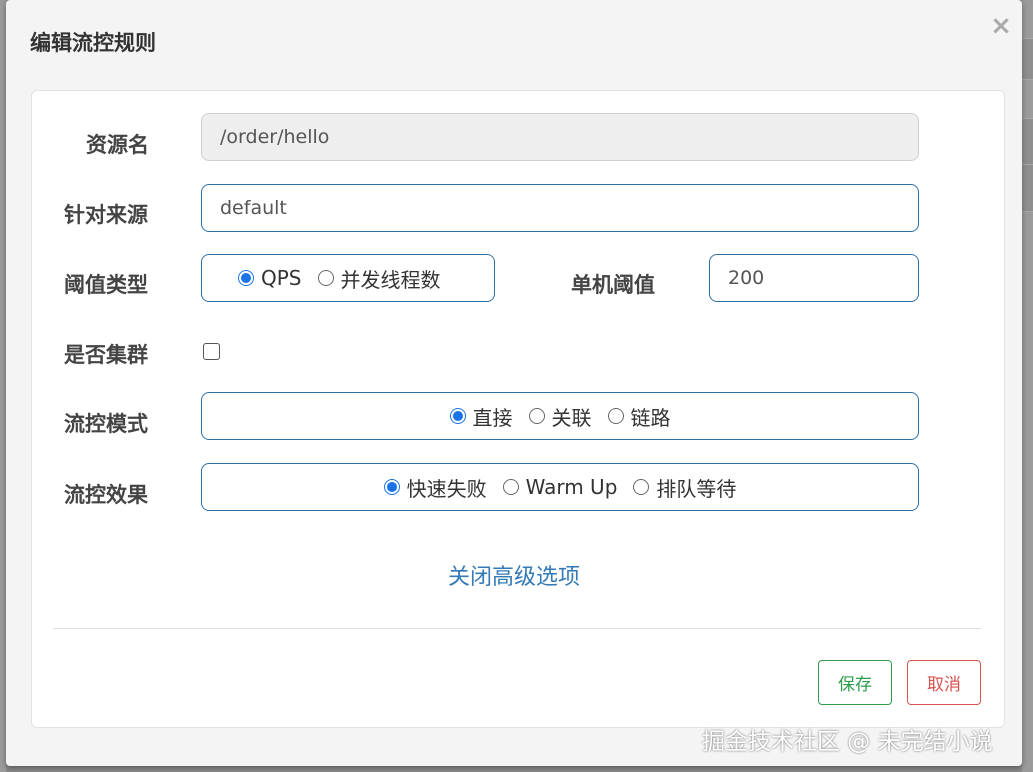  I want to click on resource-input: /order/hello, so click(560, 137).